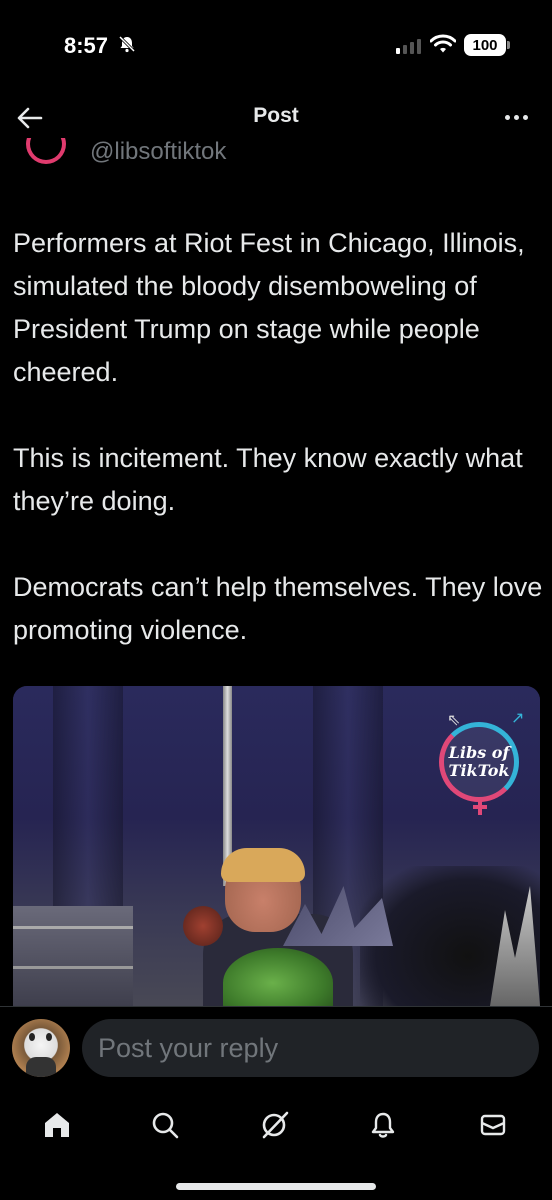  I want to click on ellipsis-icon, so click(507, 117).